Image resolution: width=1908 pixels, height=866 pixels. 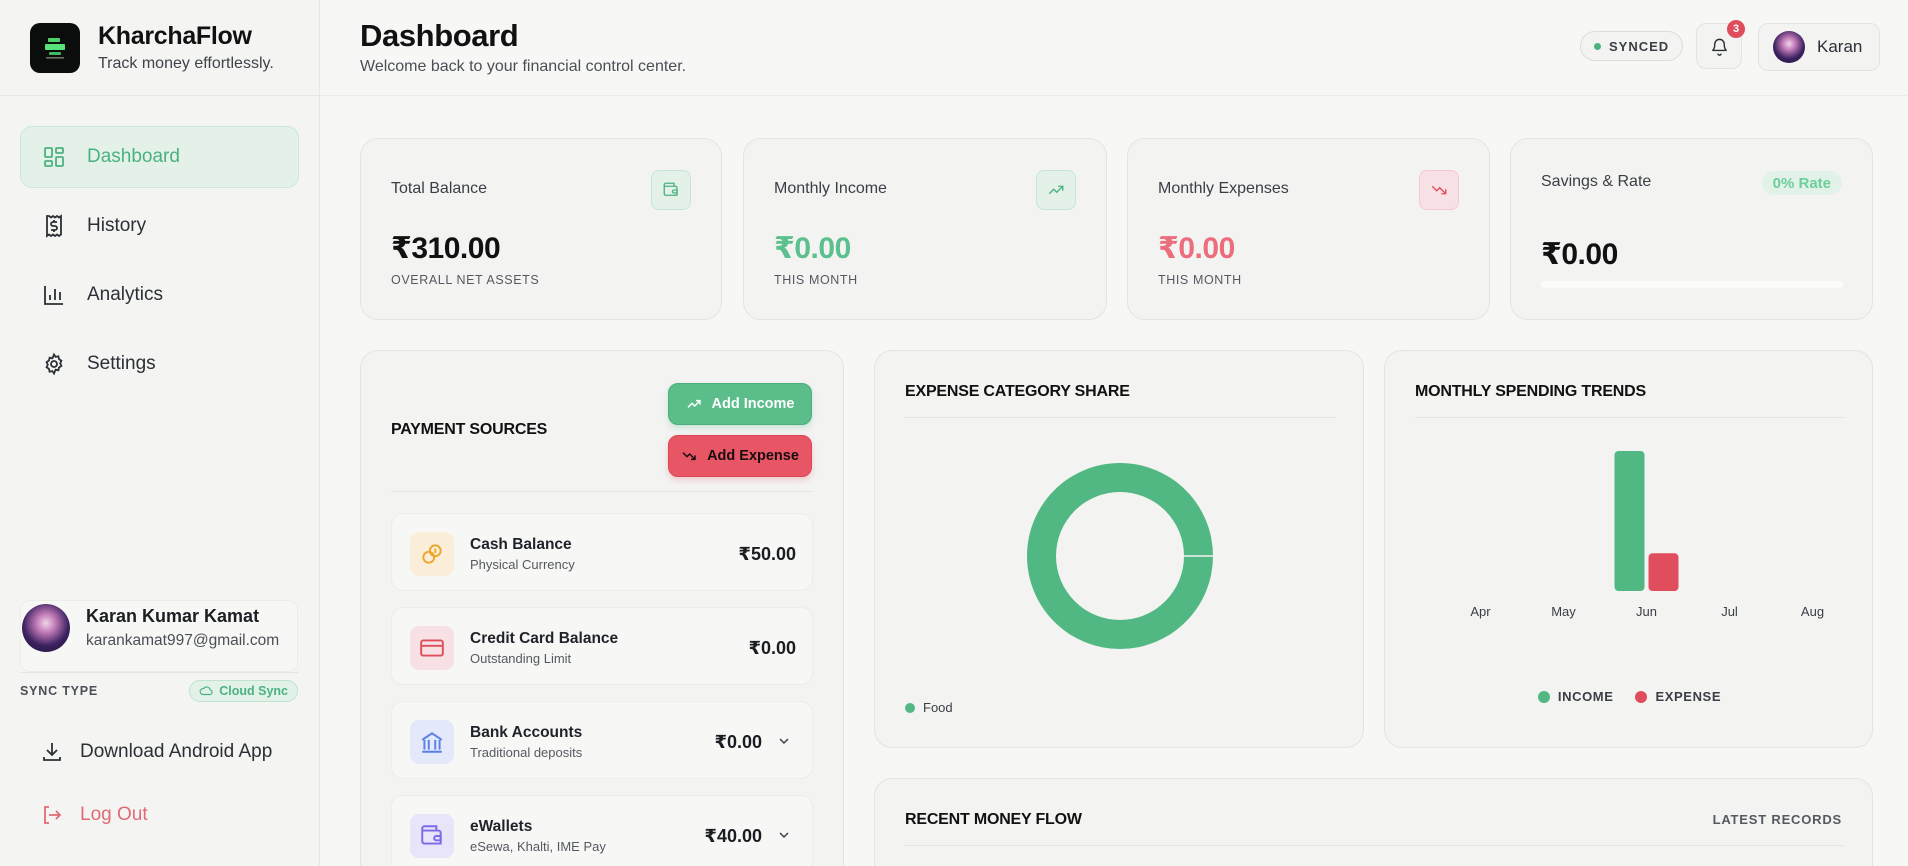 What do you see at coordinates (54, 295) in the screenshot?
I see `bar-chart-icon` at bounding box center [54, 295].